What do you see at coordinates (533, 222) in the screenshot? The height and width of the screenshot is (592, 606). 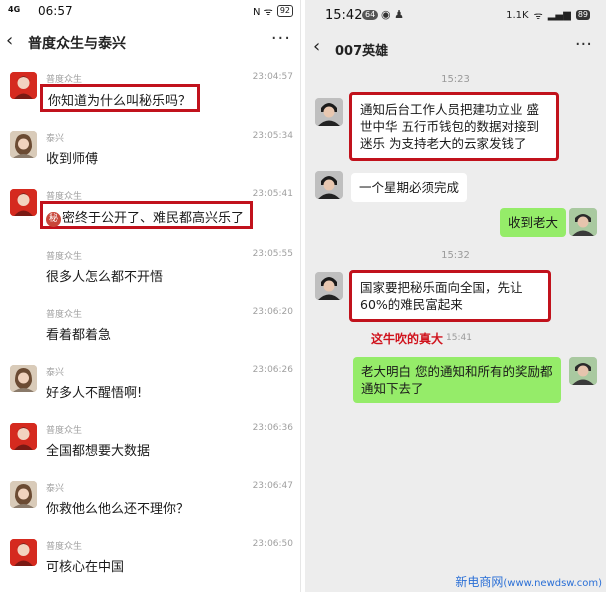 I see `my-message-bubble: 收到老大` at bounding box center [533, 222].